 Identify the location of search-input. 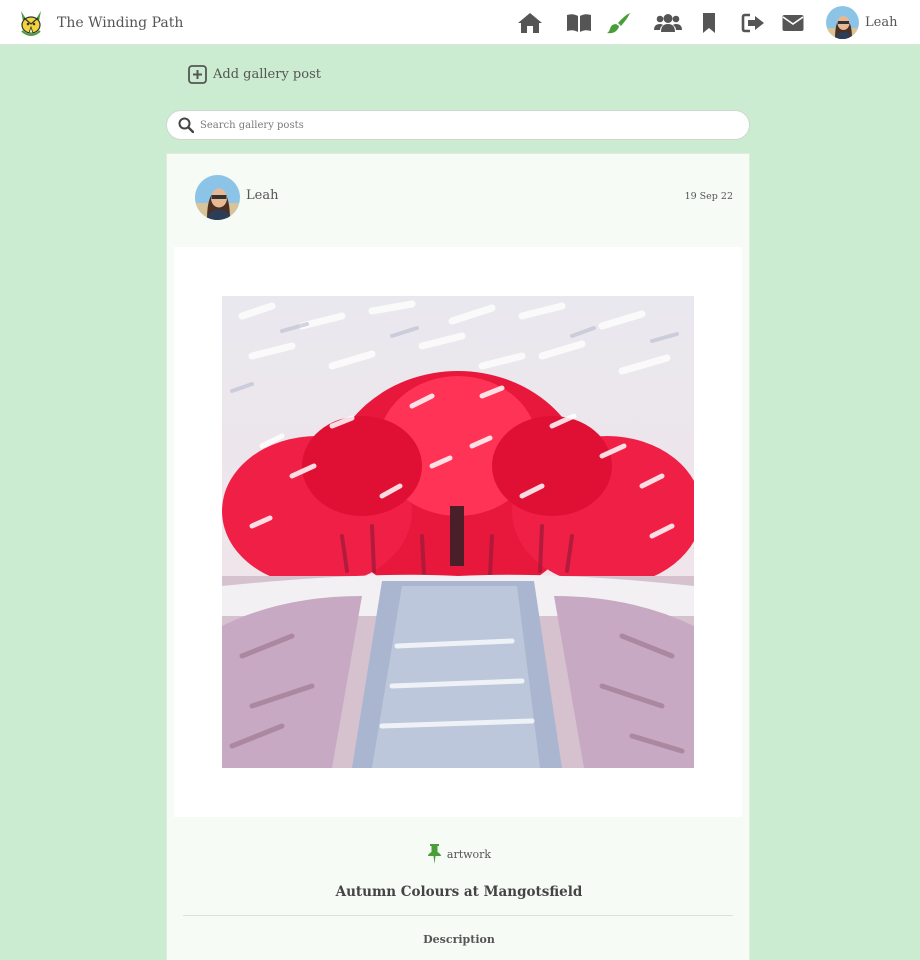
(460, 125).